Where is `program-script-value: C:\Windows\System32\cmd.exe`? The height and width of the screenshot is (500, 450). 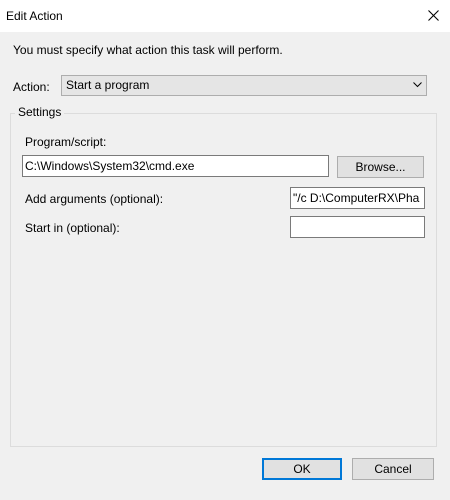 program-script-value: C:\Windows\System32\cmd.exe is located at coordinates (110, 166).